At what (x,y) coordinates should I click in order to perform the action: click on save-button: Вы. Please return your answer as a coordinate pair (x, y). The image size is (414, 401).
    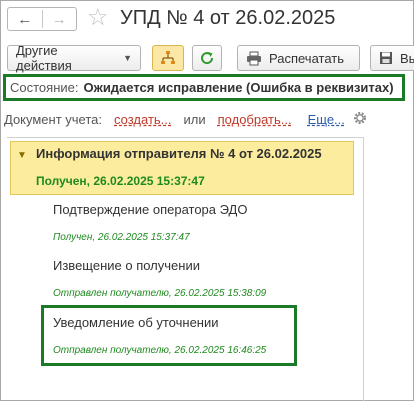
    Looking at the image, I should click on (392, 58).